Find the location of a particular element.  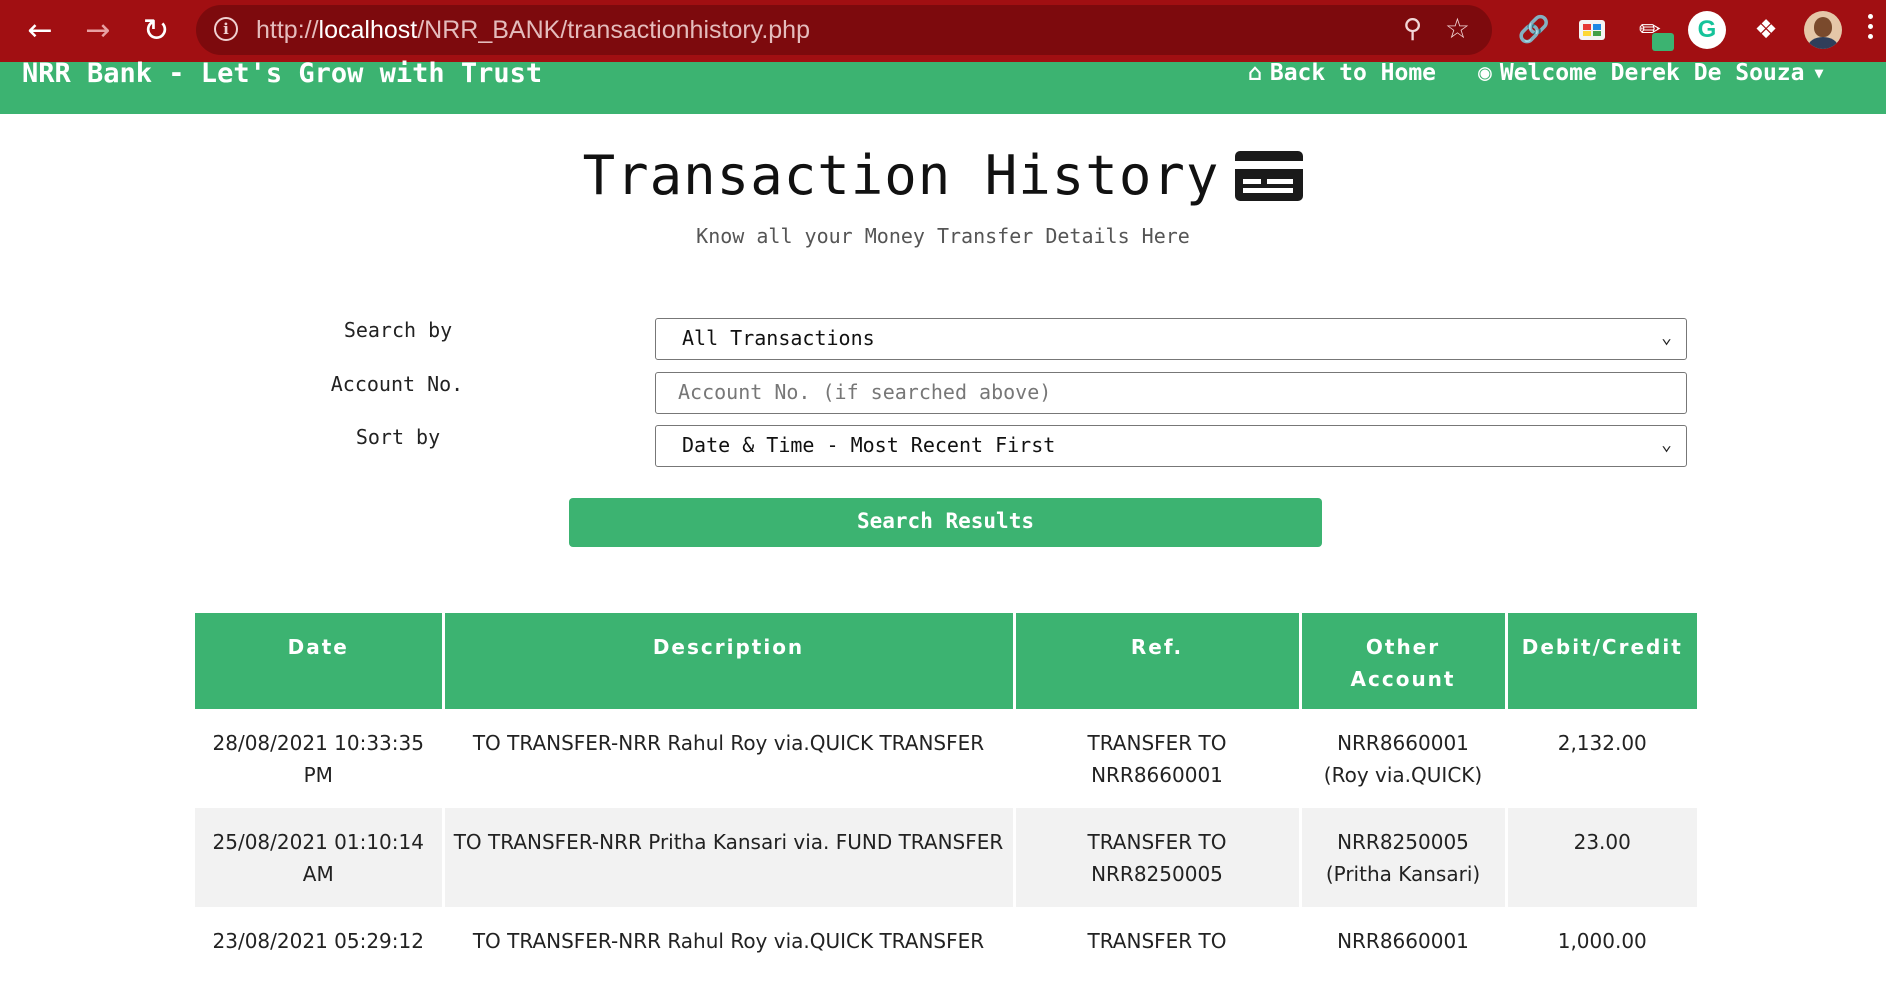

cell-ref: TRANSFER TO NRR8250005 is located at coordinates (1156, 857).